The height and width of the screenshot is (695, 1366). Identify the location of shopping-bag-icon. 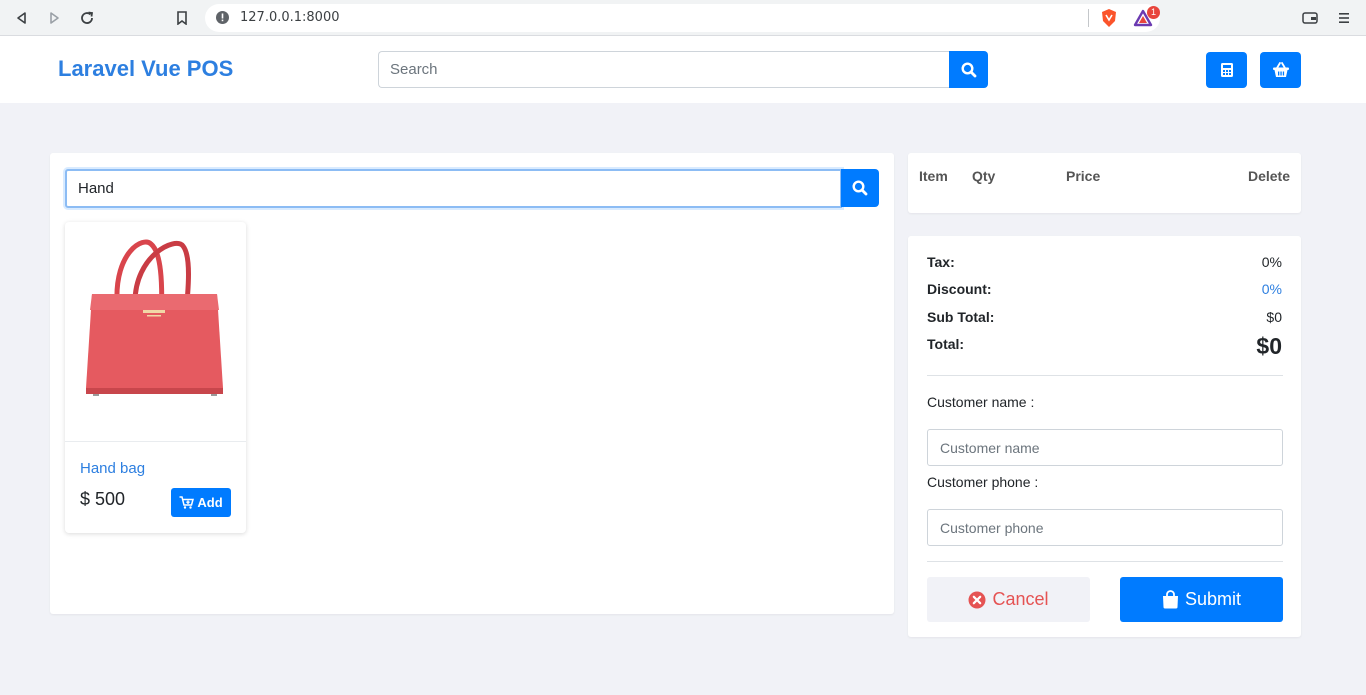
(1170, 599).